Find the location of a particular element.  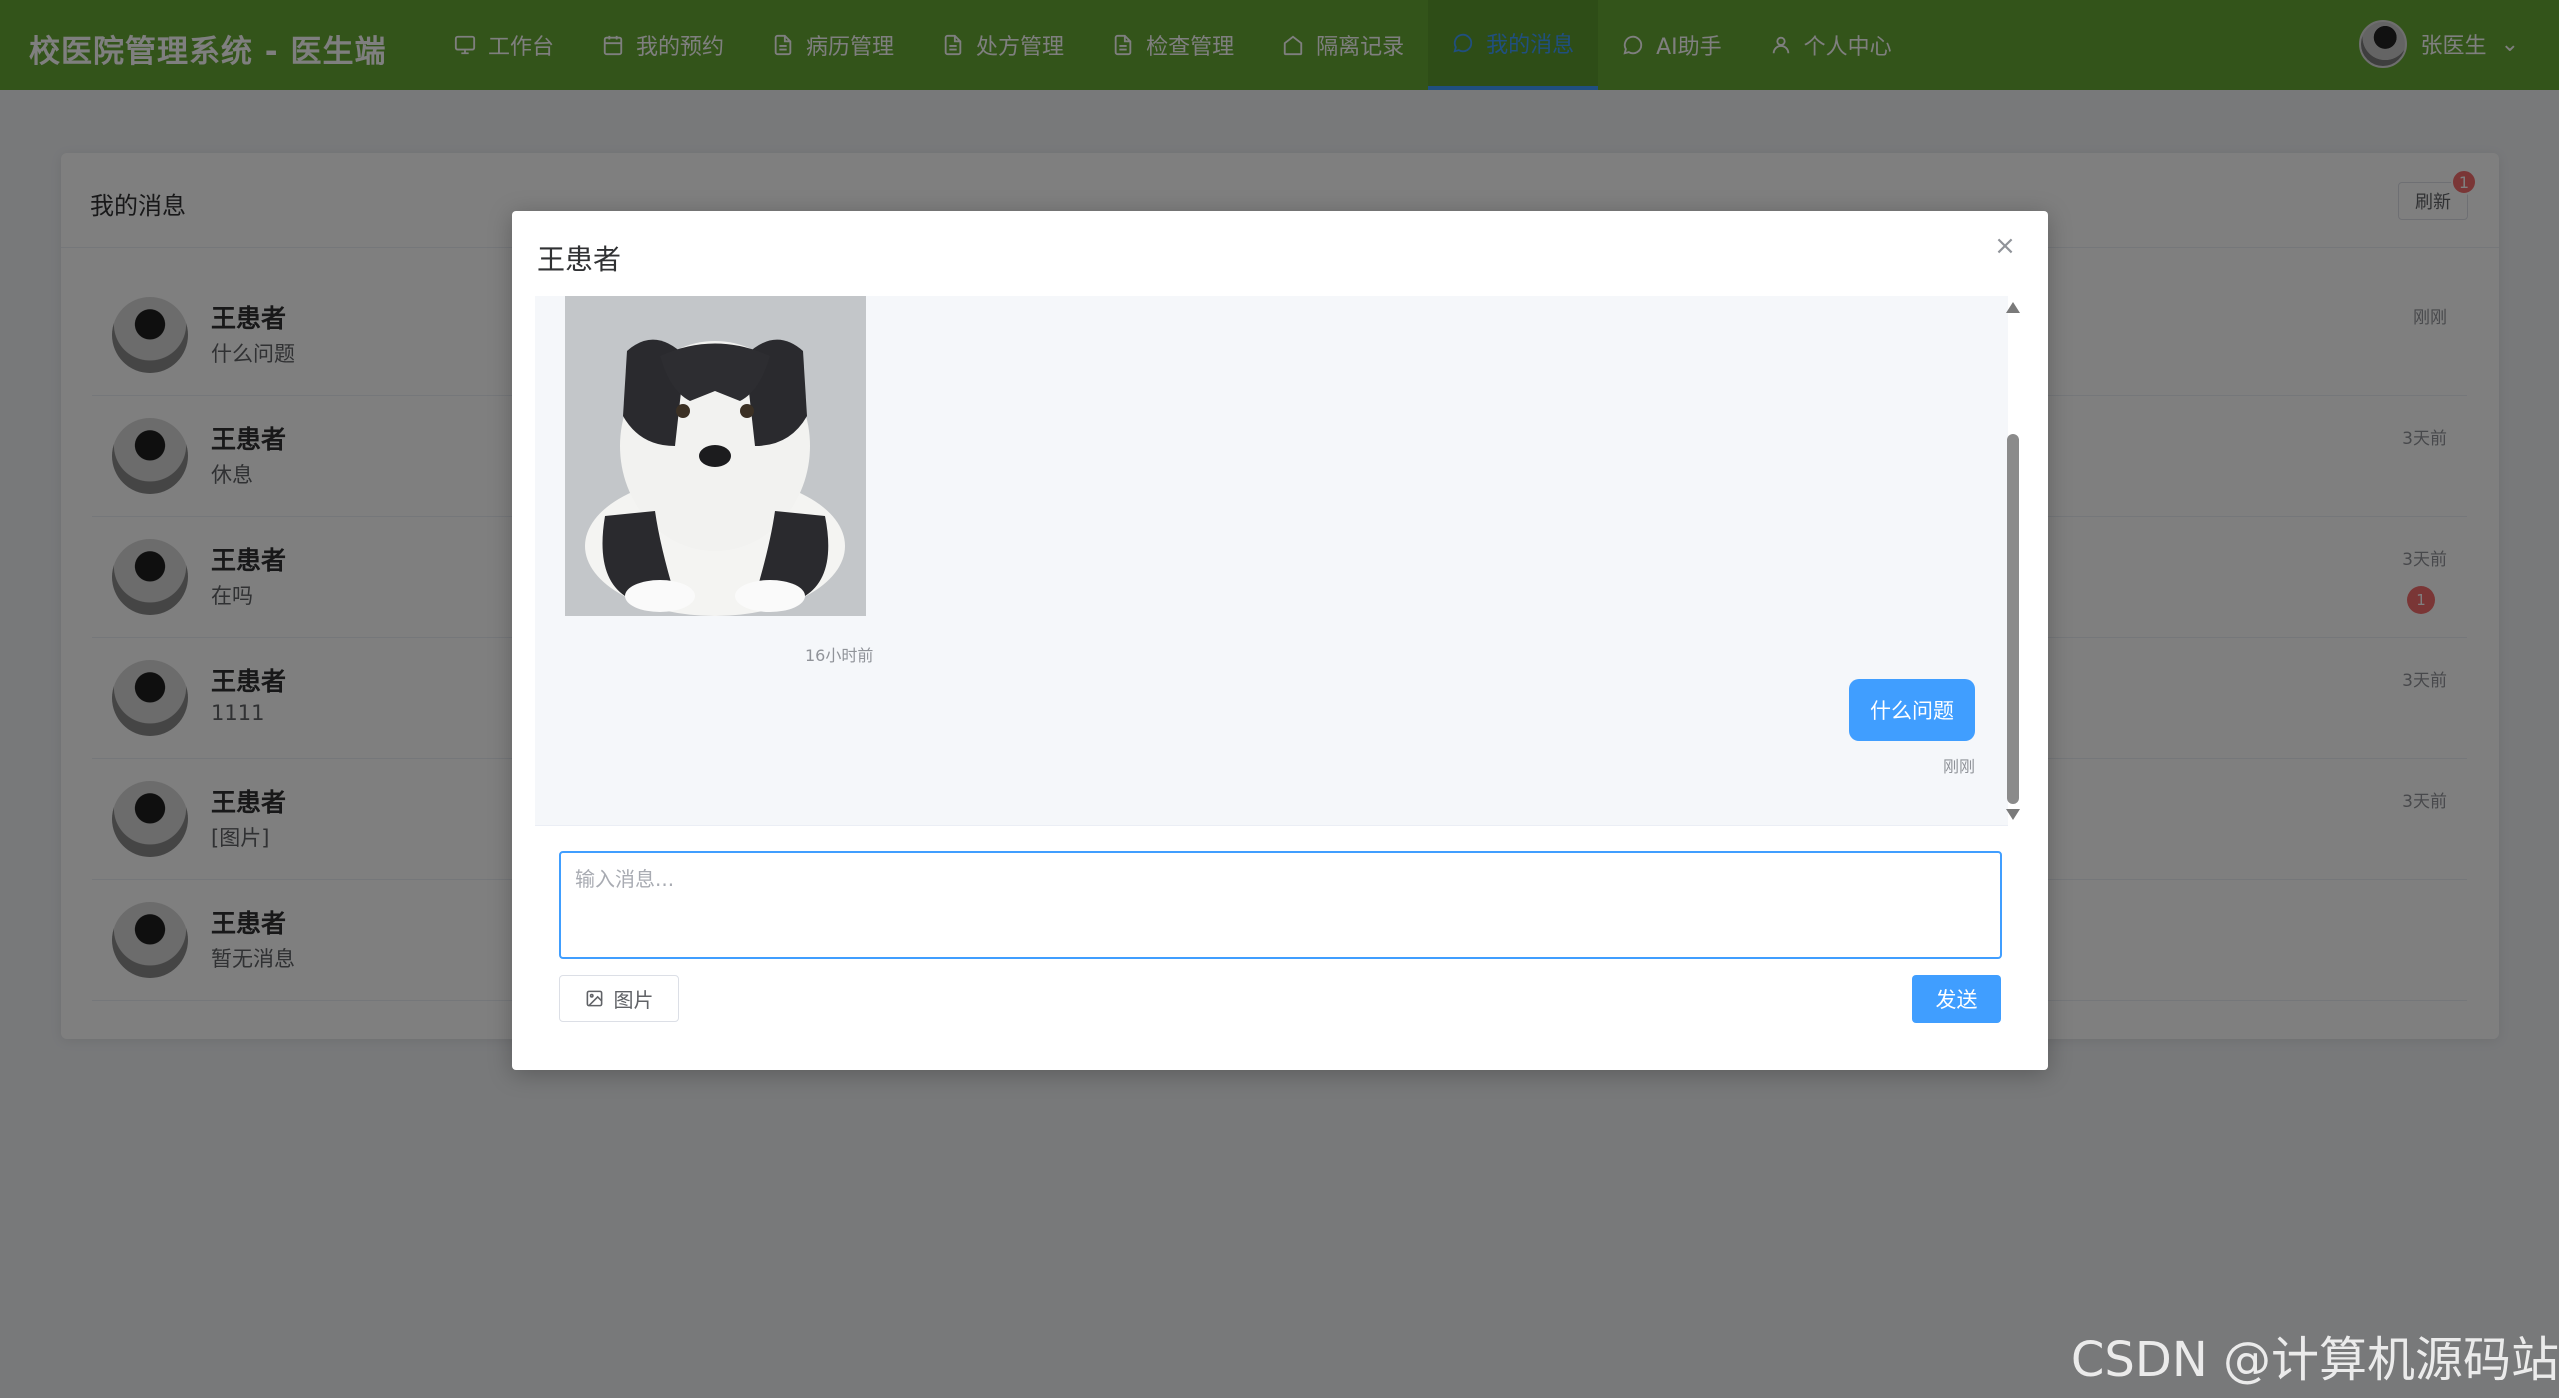

message-image is located at coordinates (715, 456).